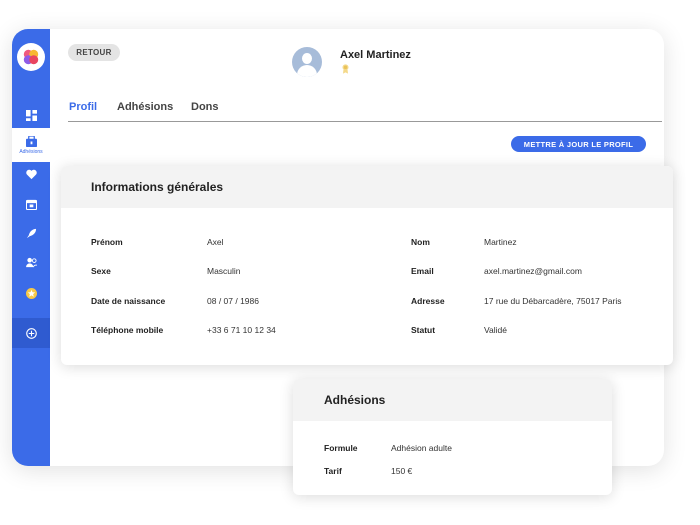  I want to click on star-icon, so click(31, 293).